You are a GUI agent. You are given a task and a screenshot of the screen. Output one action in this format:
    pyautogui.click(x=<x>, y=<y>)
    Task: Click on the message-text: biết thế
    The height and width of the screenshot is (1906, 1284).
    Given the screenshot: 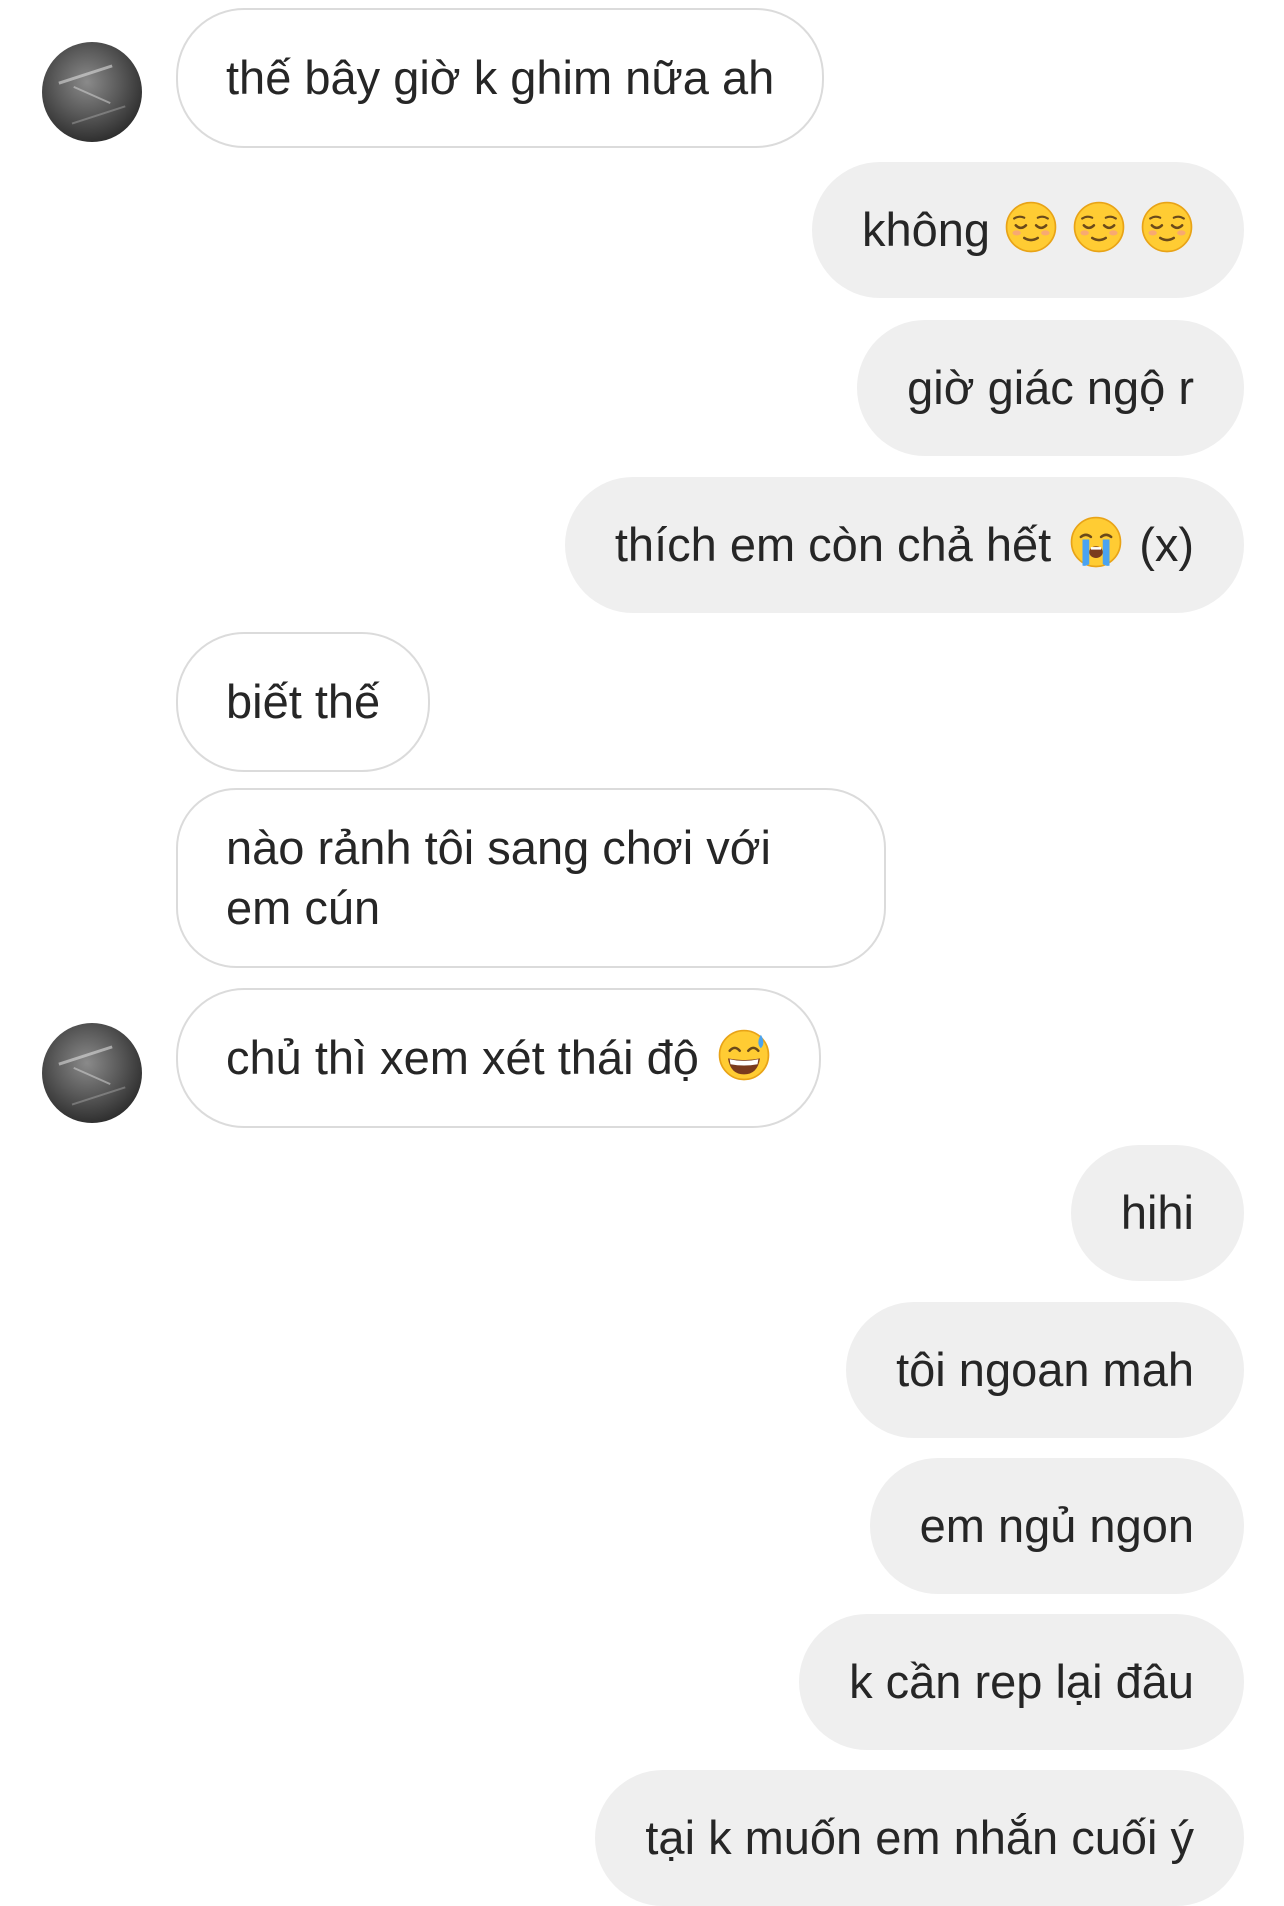 What is the action you would take?
    pyautogui.click(x=303, y=701)
    